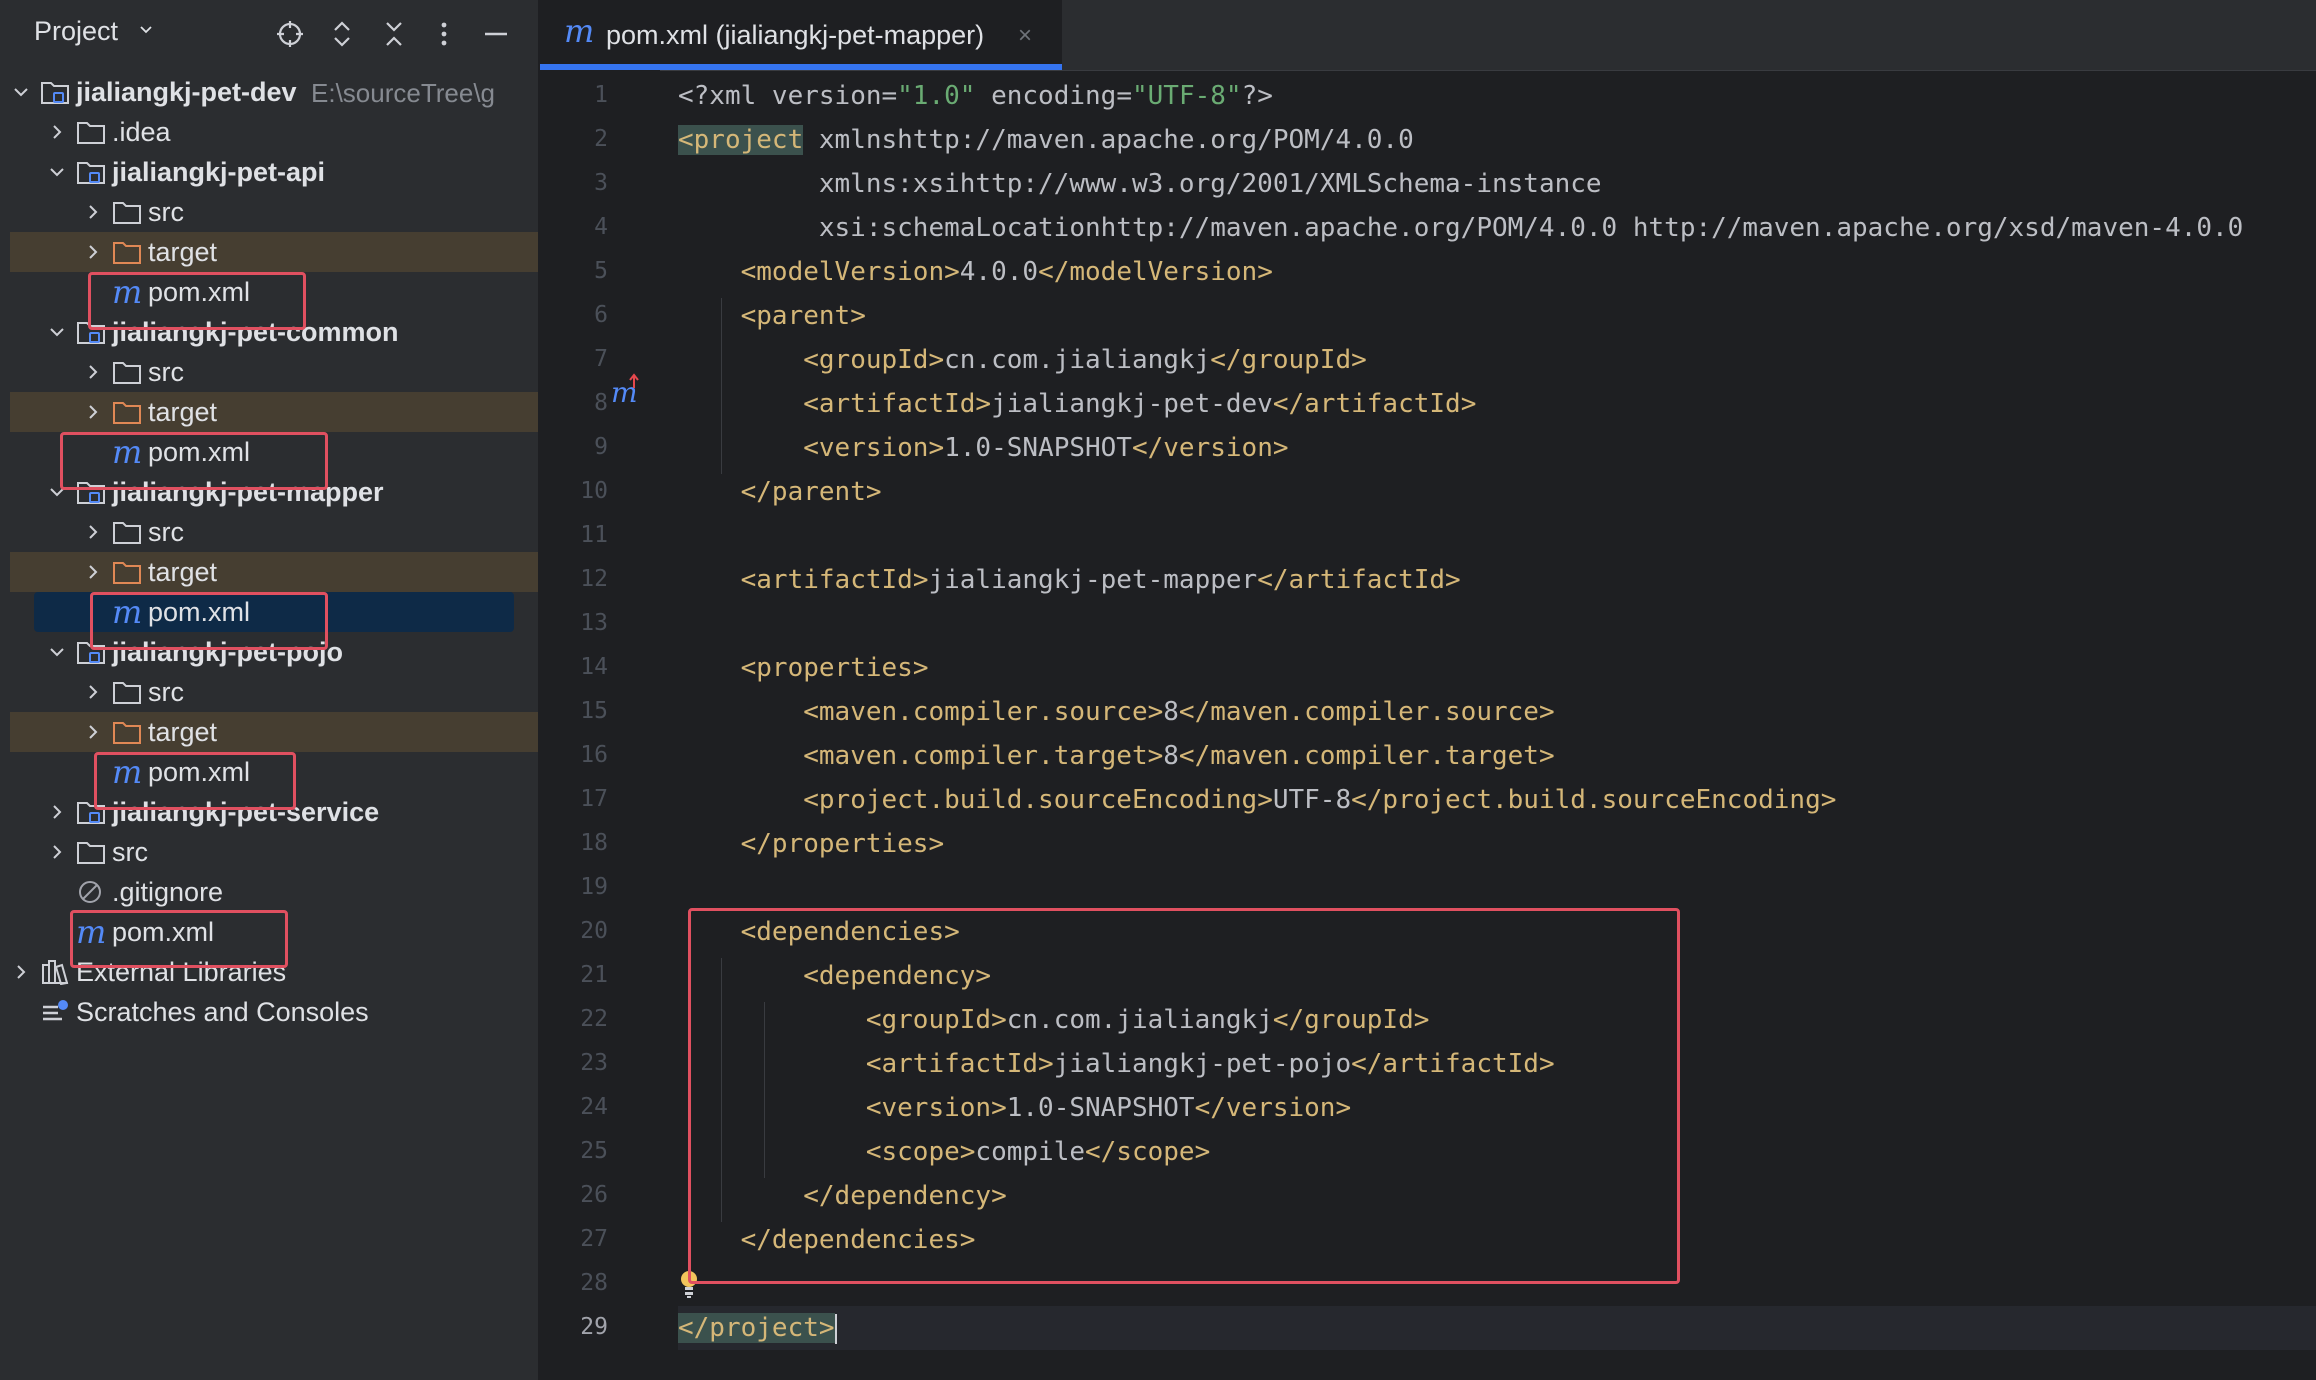  I want to click on project-panel-header: Project, so click(269, 33).